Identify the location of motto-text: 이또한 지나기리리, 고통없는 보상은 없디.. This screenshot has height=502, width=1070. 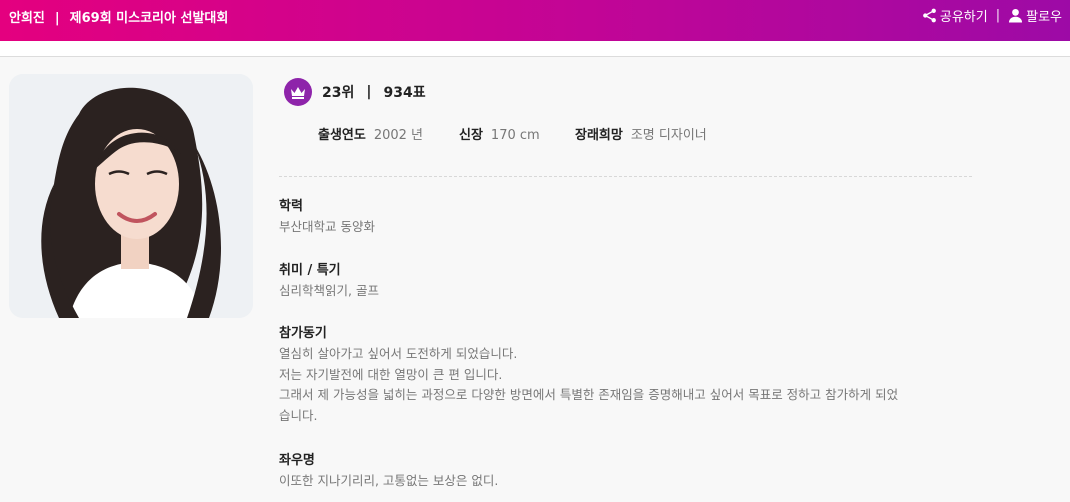
(389, 480).